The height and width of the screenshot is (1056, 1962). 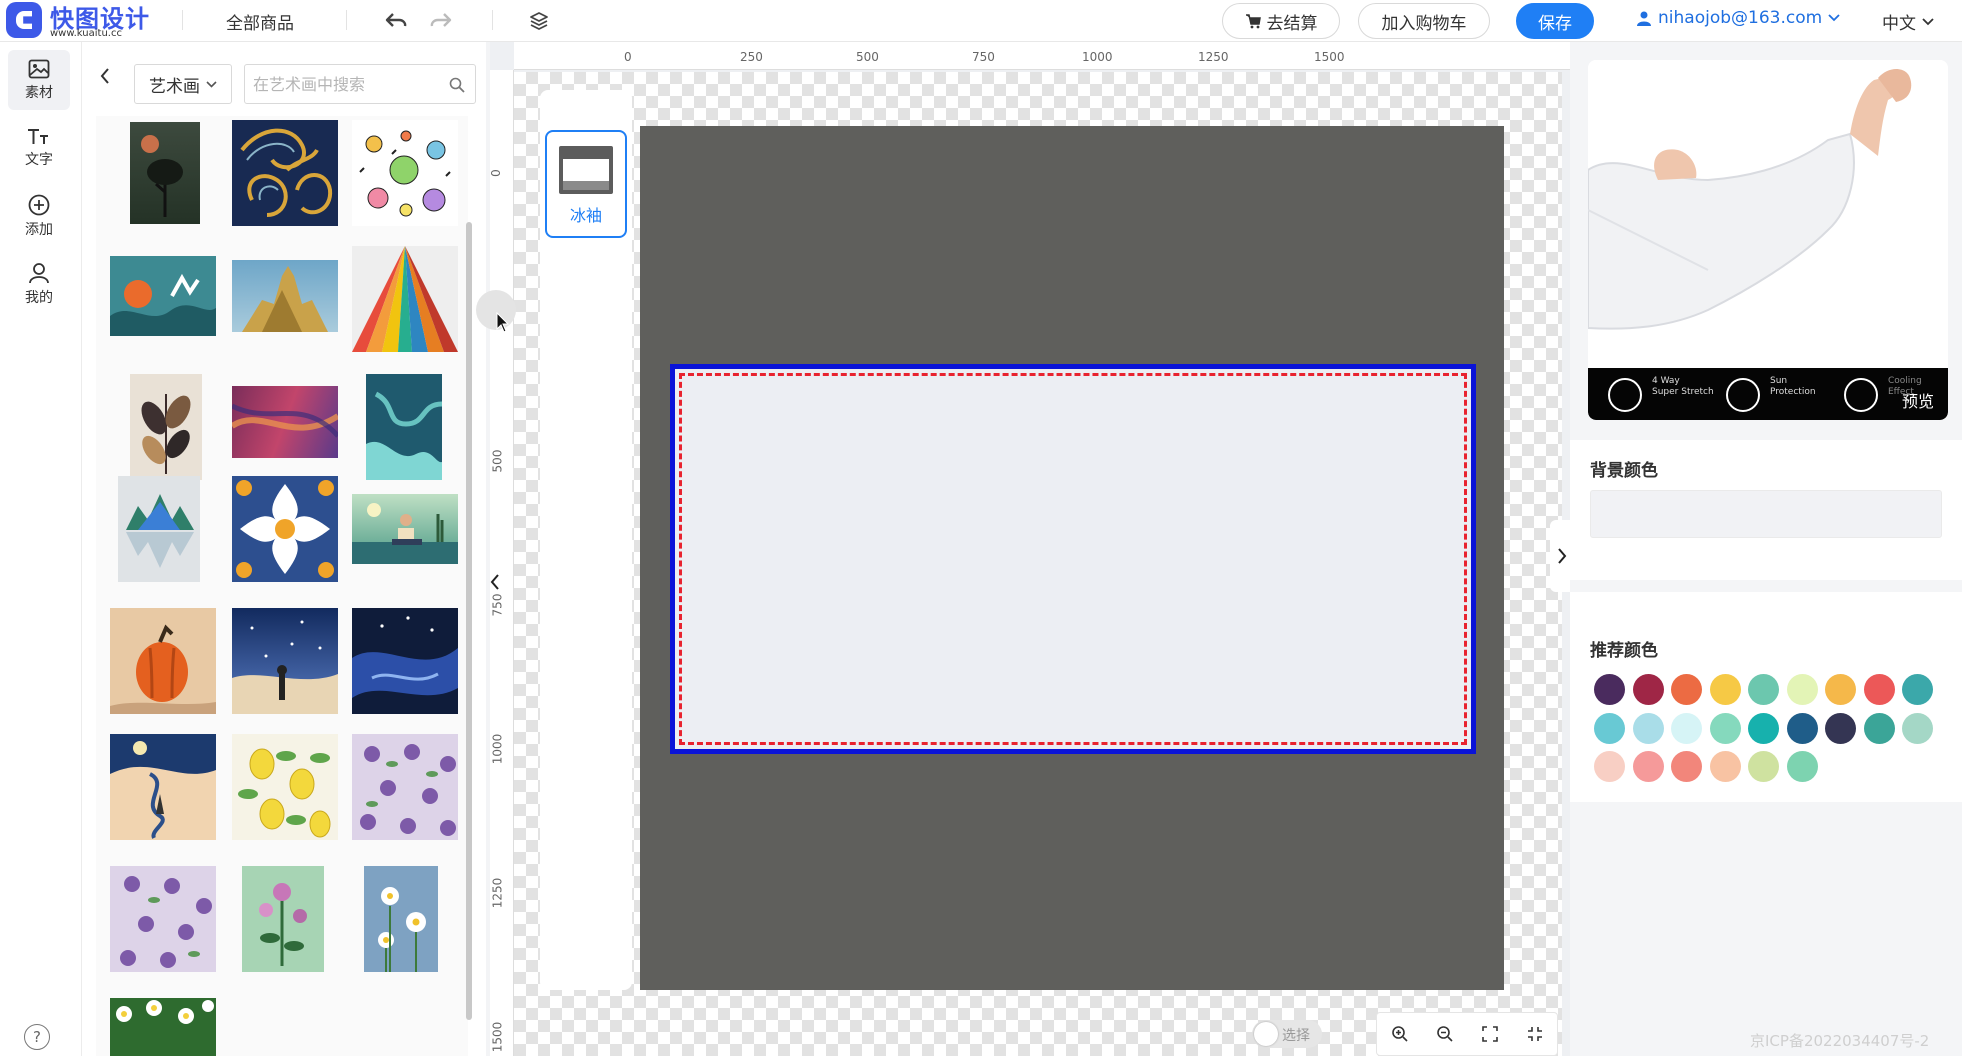 I want to click on ruler-h-label: 750, so click(x=983, y=57).